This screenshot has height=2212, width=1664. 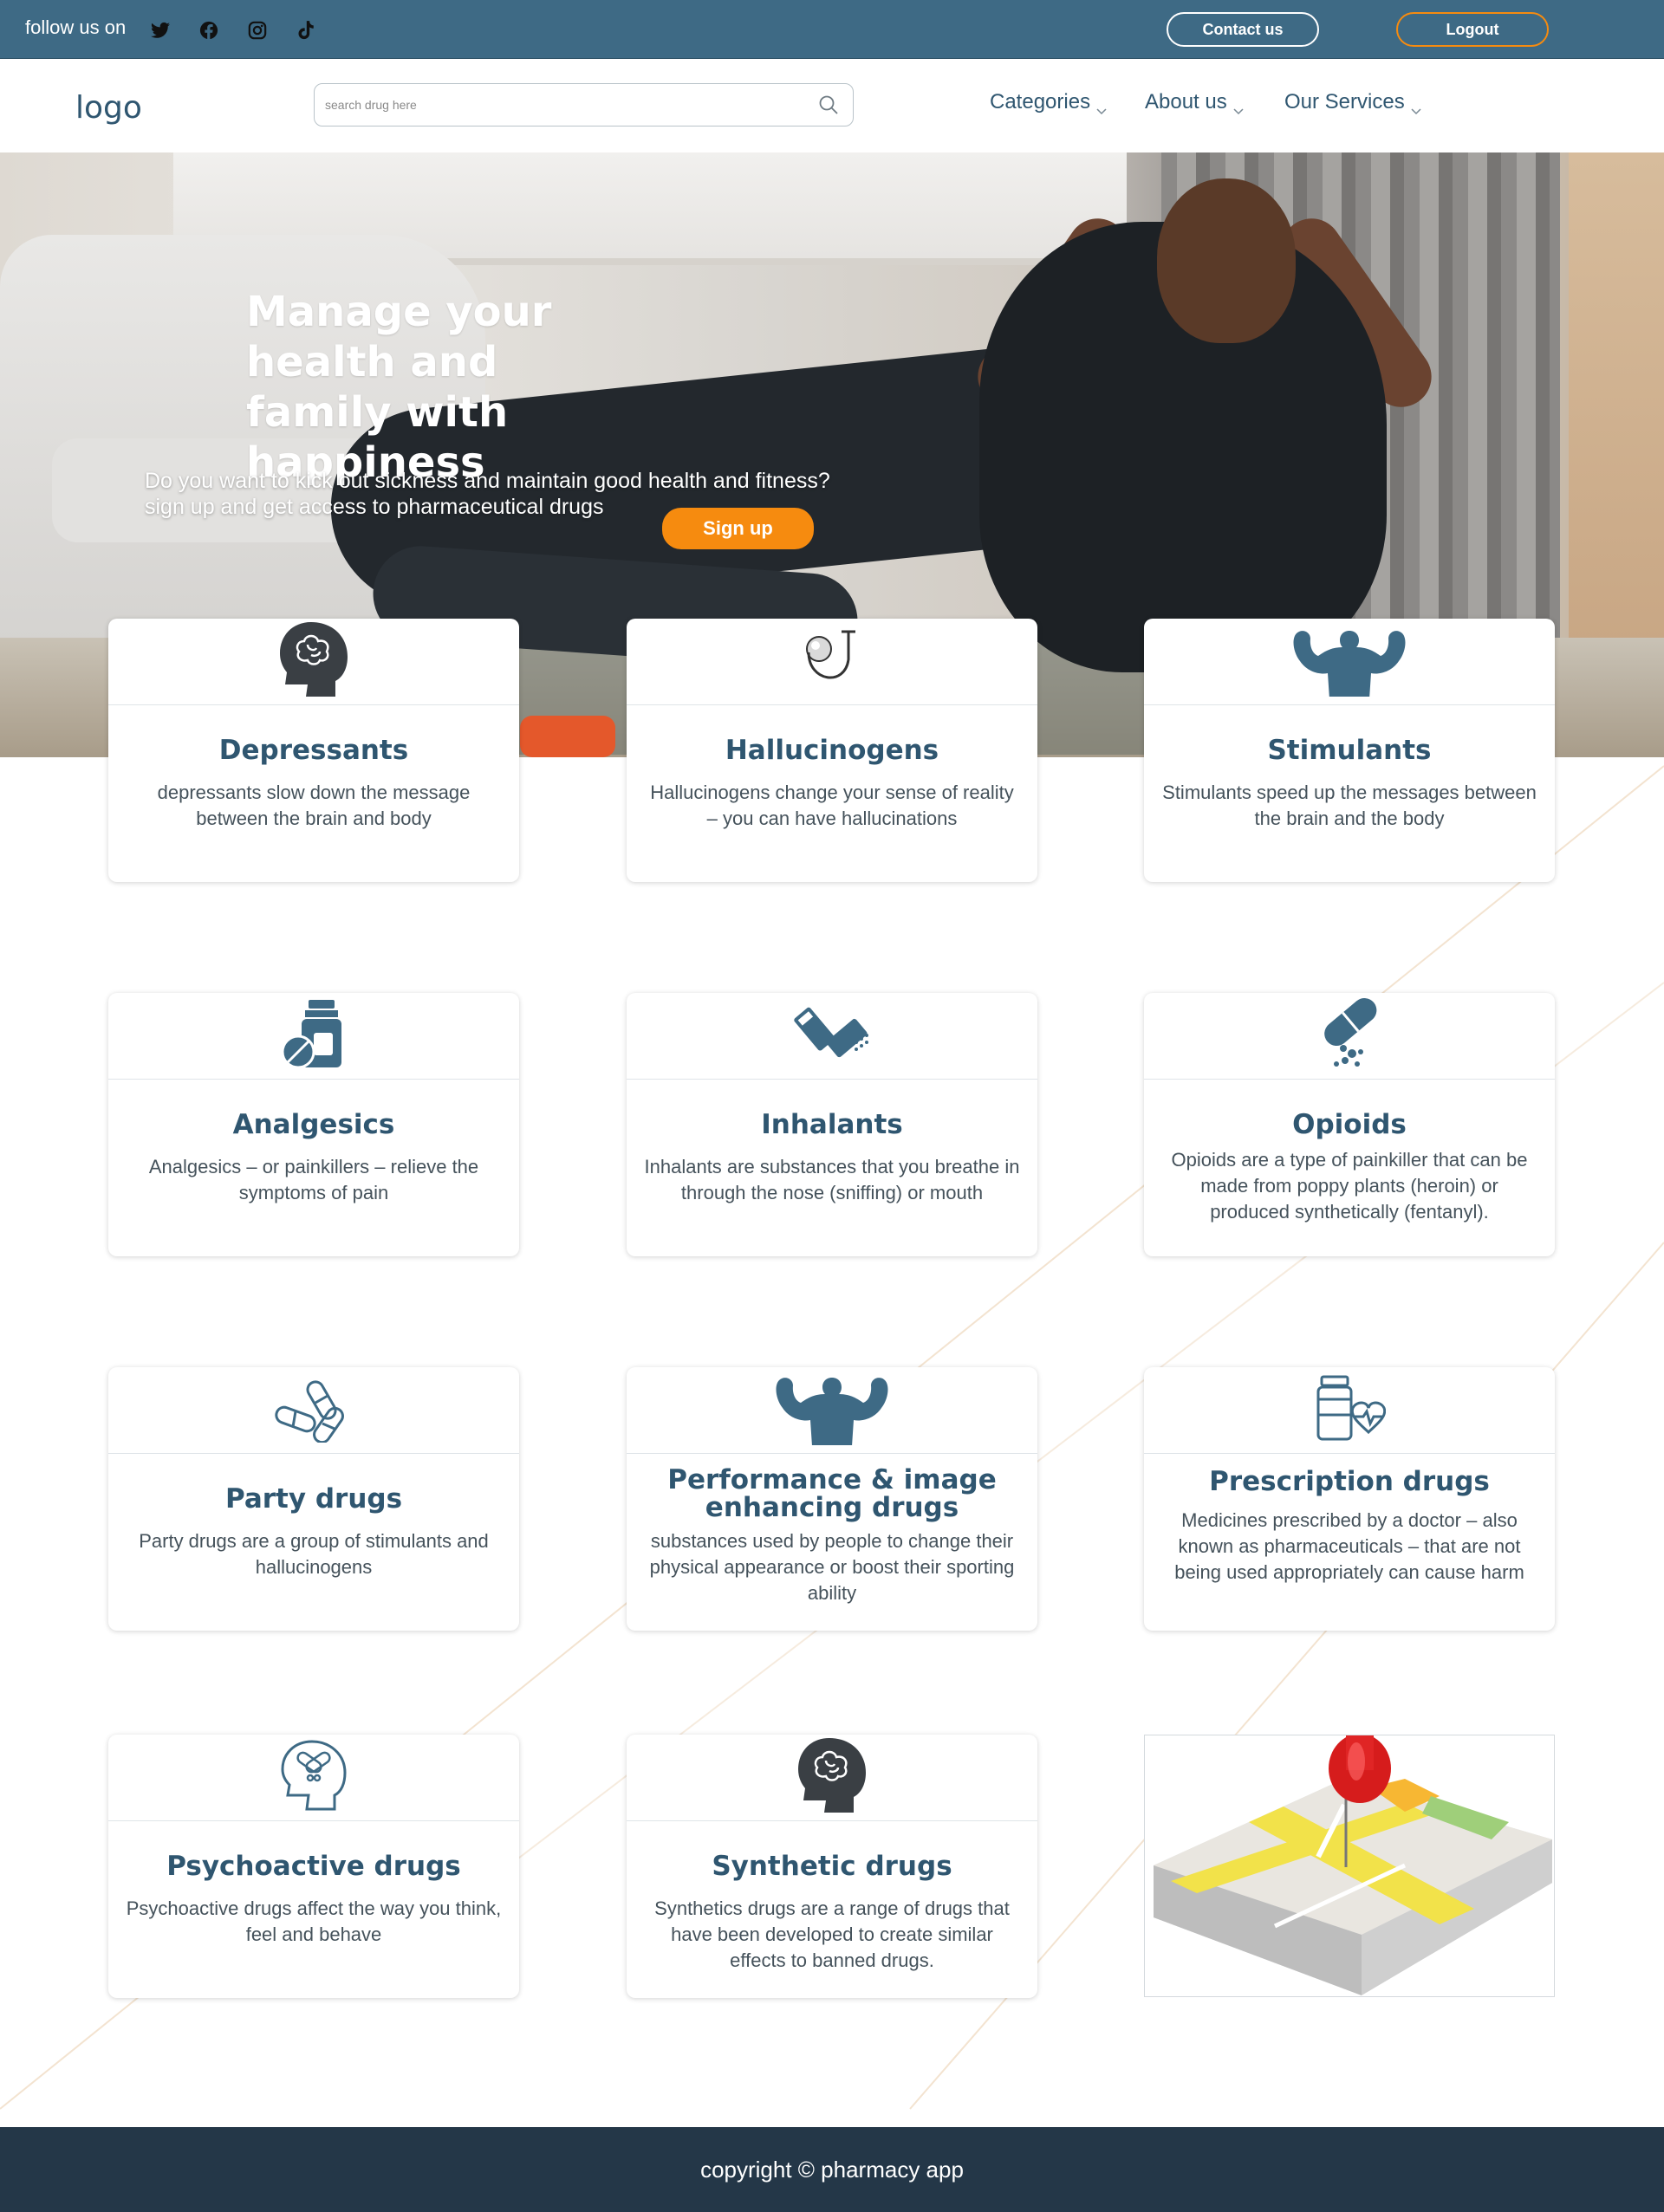 I want to click on menu-about-us: About us, so click(x=1195, y=102).